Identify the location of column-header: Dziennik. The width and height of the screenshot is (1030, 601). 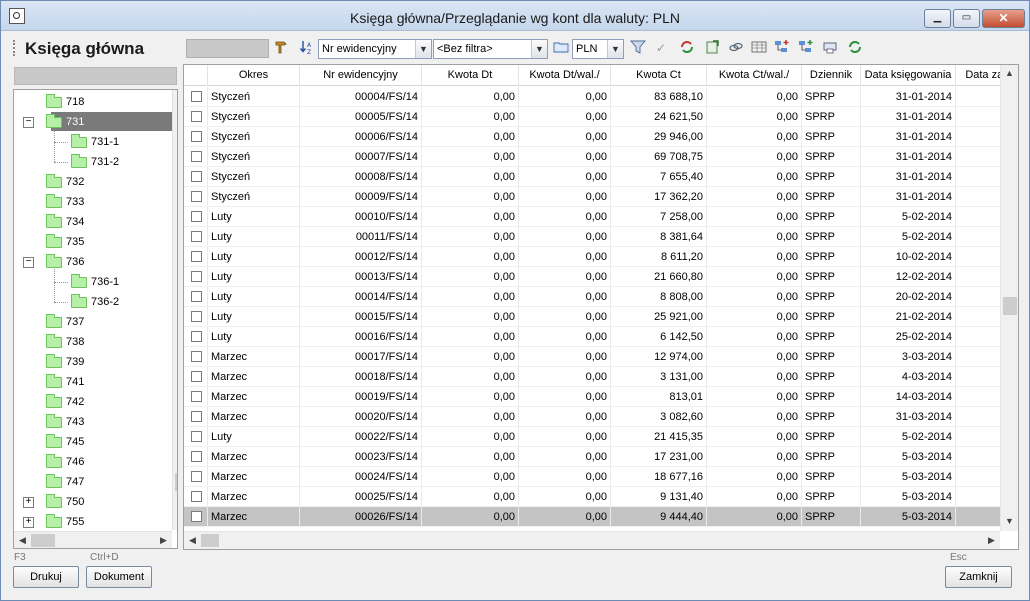
(831, 75).